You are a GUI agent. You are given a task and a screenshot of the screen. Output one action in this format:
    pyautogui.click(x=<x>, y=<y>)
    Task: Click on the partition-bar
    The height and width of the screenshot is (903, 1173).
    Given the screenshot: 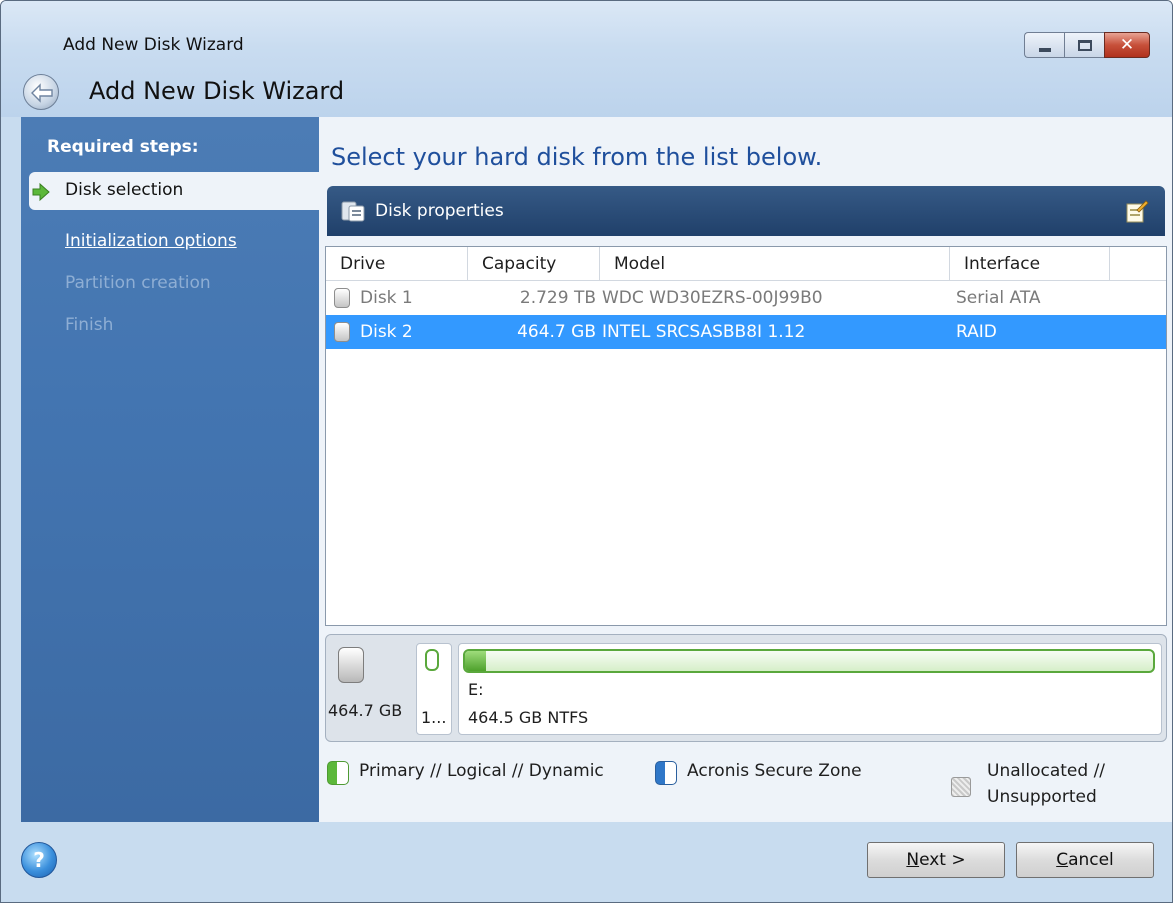 What is the action you would take?
    pyautogui.click(x=432, y=660)
    